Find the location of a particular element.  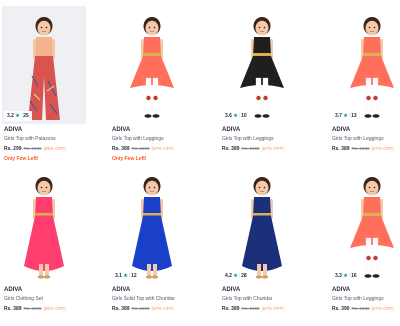

product-price: Rs. 299 Rs. 1999 (85% OFF) is located at coordinates (35, 149).